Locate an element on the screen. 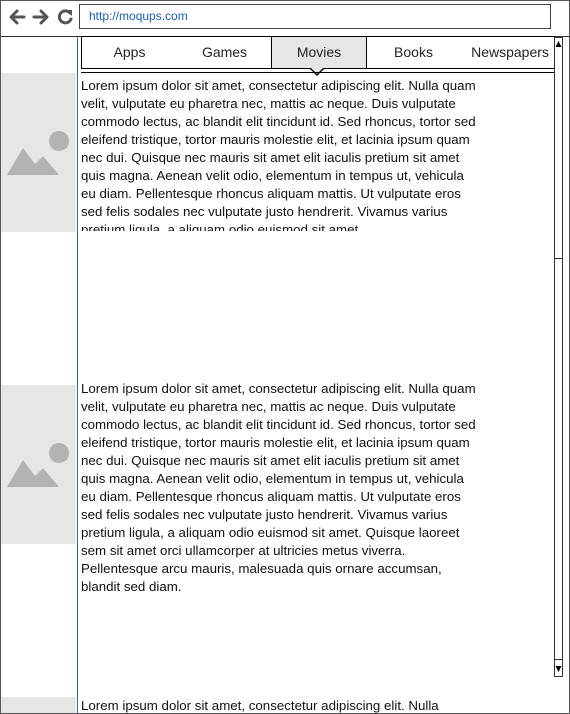 This screenshot has width=570, height=714. arrow-right-icon is located at coordinates (41, 17).